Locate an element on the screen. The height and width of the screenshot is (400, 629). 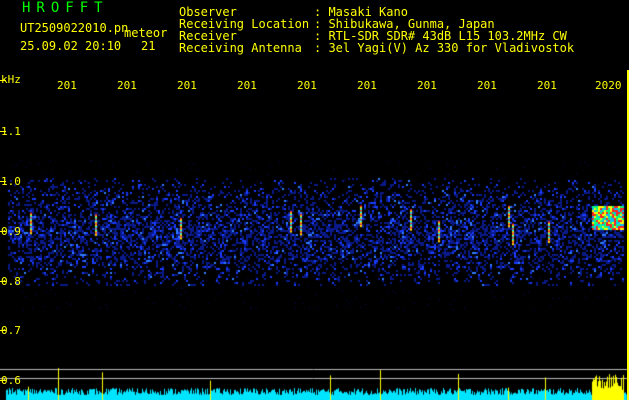
app-title: HROFFT is located at coordinates (65, 8).